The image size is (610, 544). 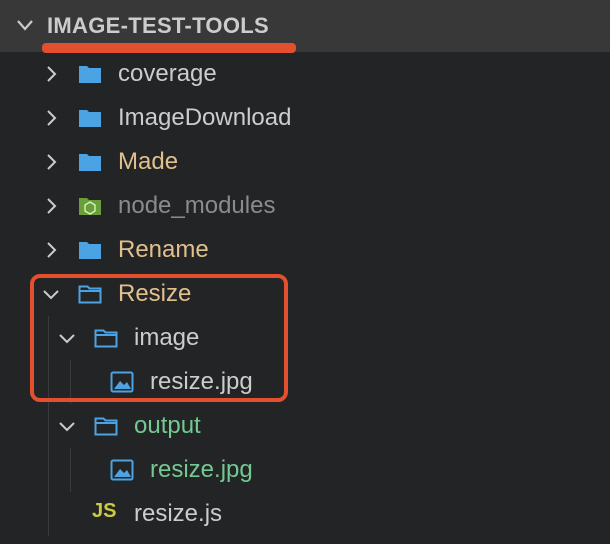 What do you see at coordinates (167, 73) in the screenshot?
I see `tree-item-label: coverage` at bounding box center [167, 73].